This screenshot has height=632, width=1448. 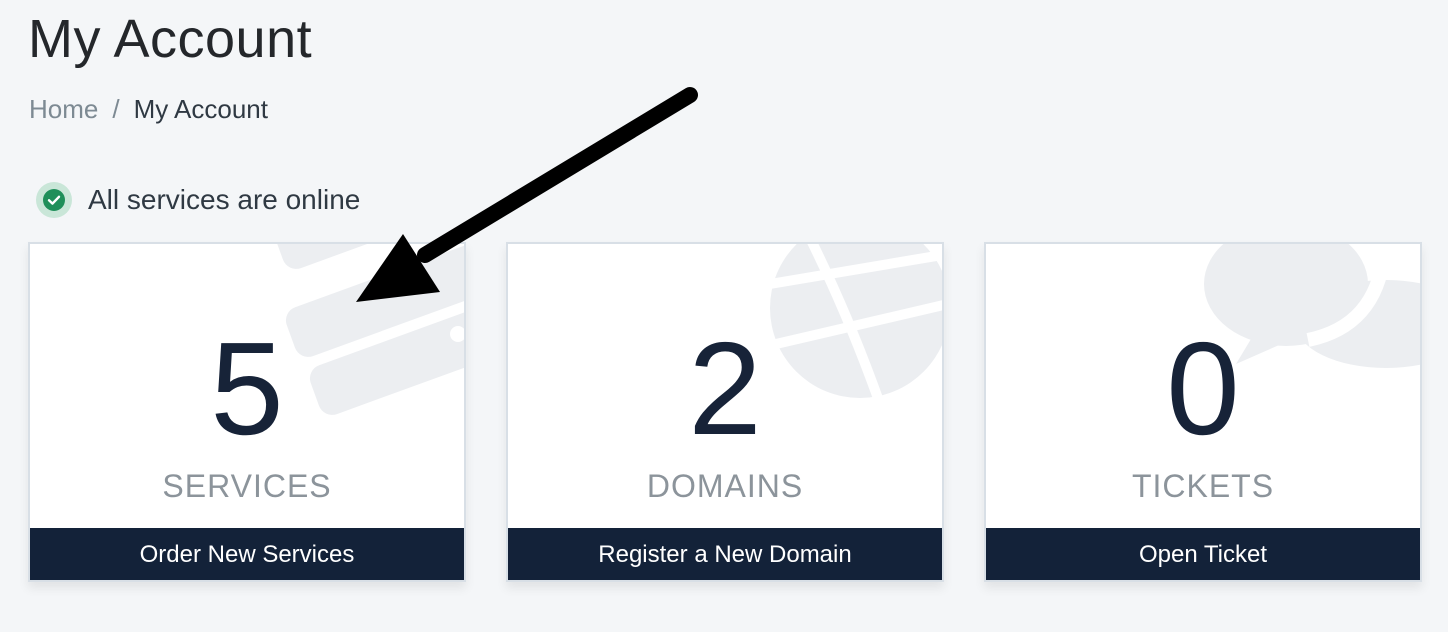 What do you see at coordinates (224, 199) in the screenshot?
I see `status-text: All services are online` at bounding box center [224, 199].